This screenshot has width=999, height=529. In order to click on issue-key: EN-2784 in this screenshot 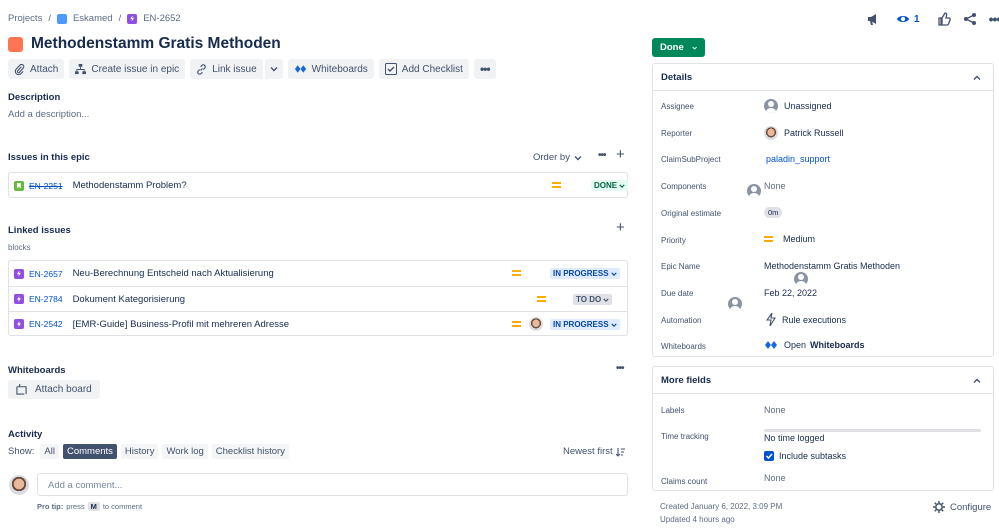, I will do `click(46, 299)`.